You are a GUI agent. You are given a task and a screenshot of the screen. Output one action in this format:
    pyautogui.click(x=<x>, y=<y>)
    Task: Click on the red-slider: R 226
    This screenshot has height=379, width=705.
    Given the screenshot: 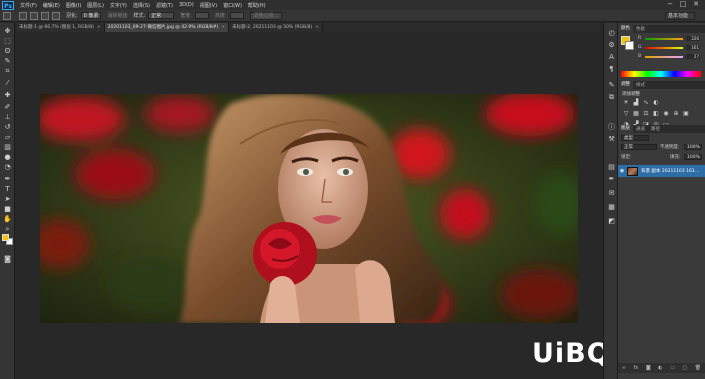 What is the action you would take?
    pyautogui.click(x=670, y=38)
    